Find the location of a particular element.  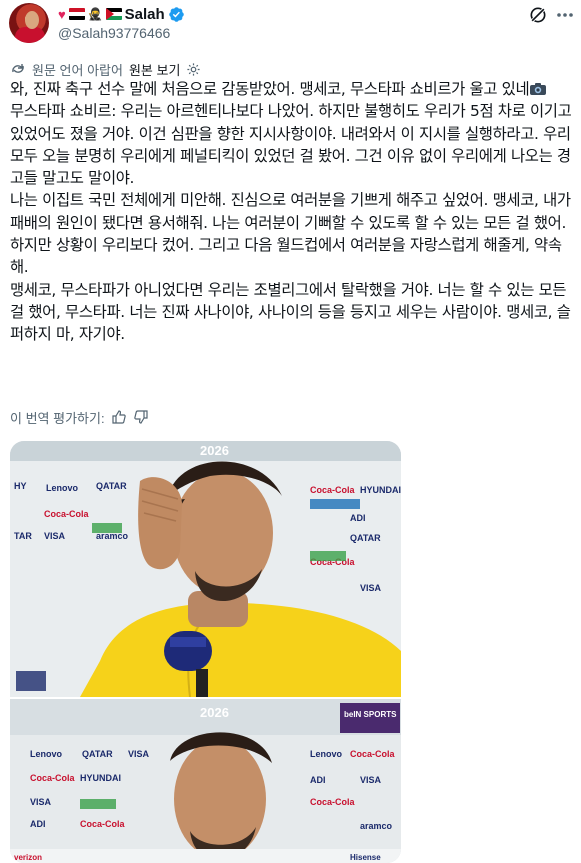

event-mark-bottom: 2026 is located at coordinates (214, 712).